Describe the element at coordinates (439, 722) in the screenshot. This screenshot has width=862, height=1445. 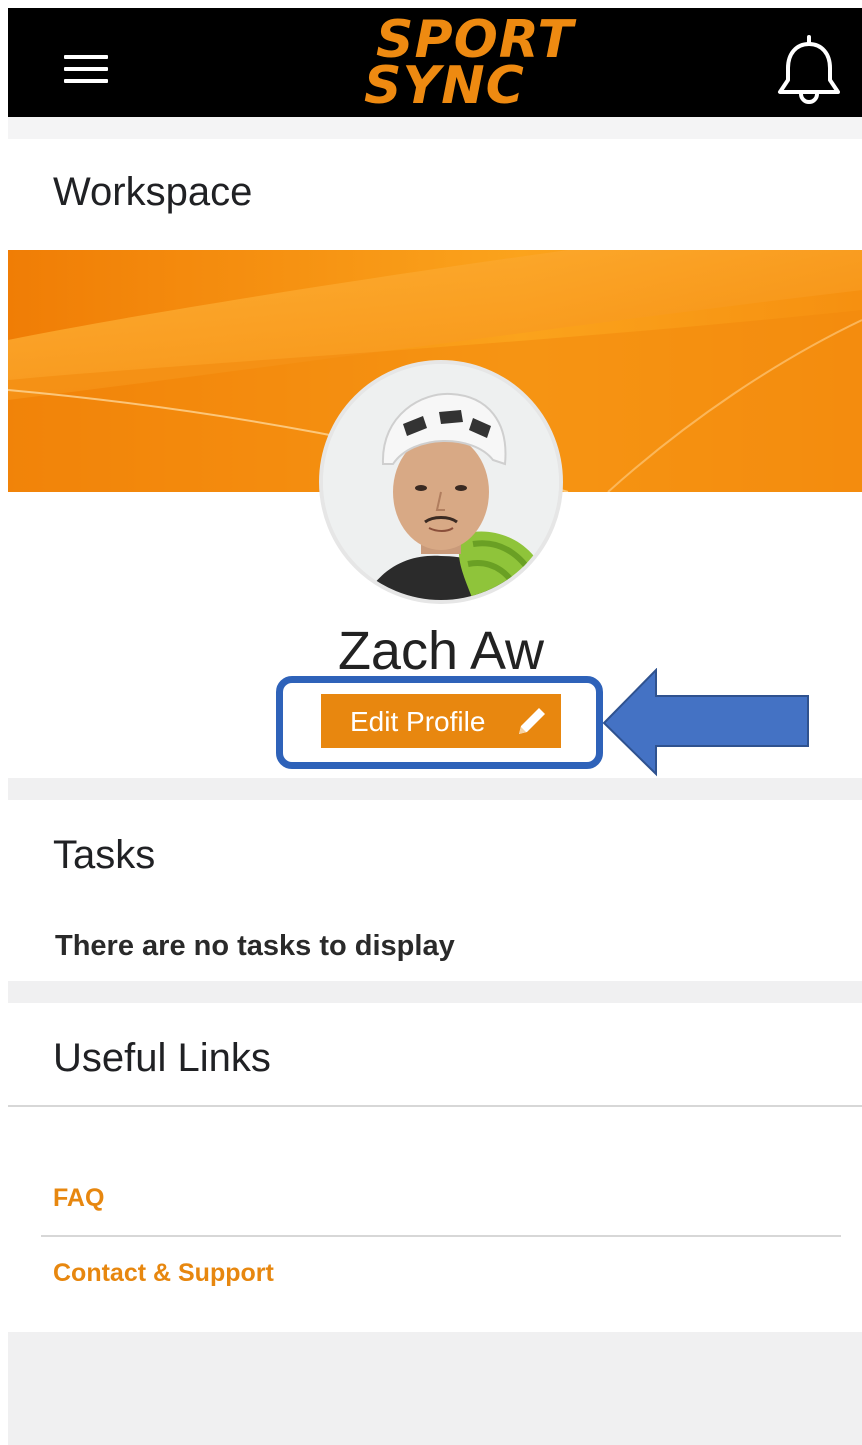
I see `highlight-annotation-box` at that location.